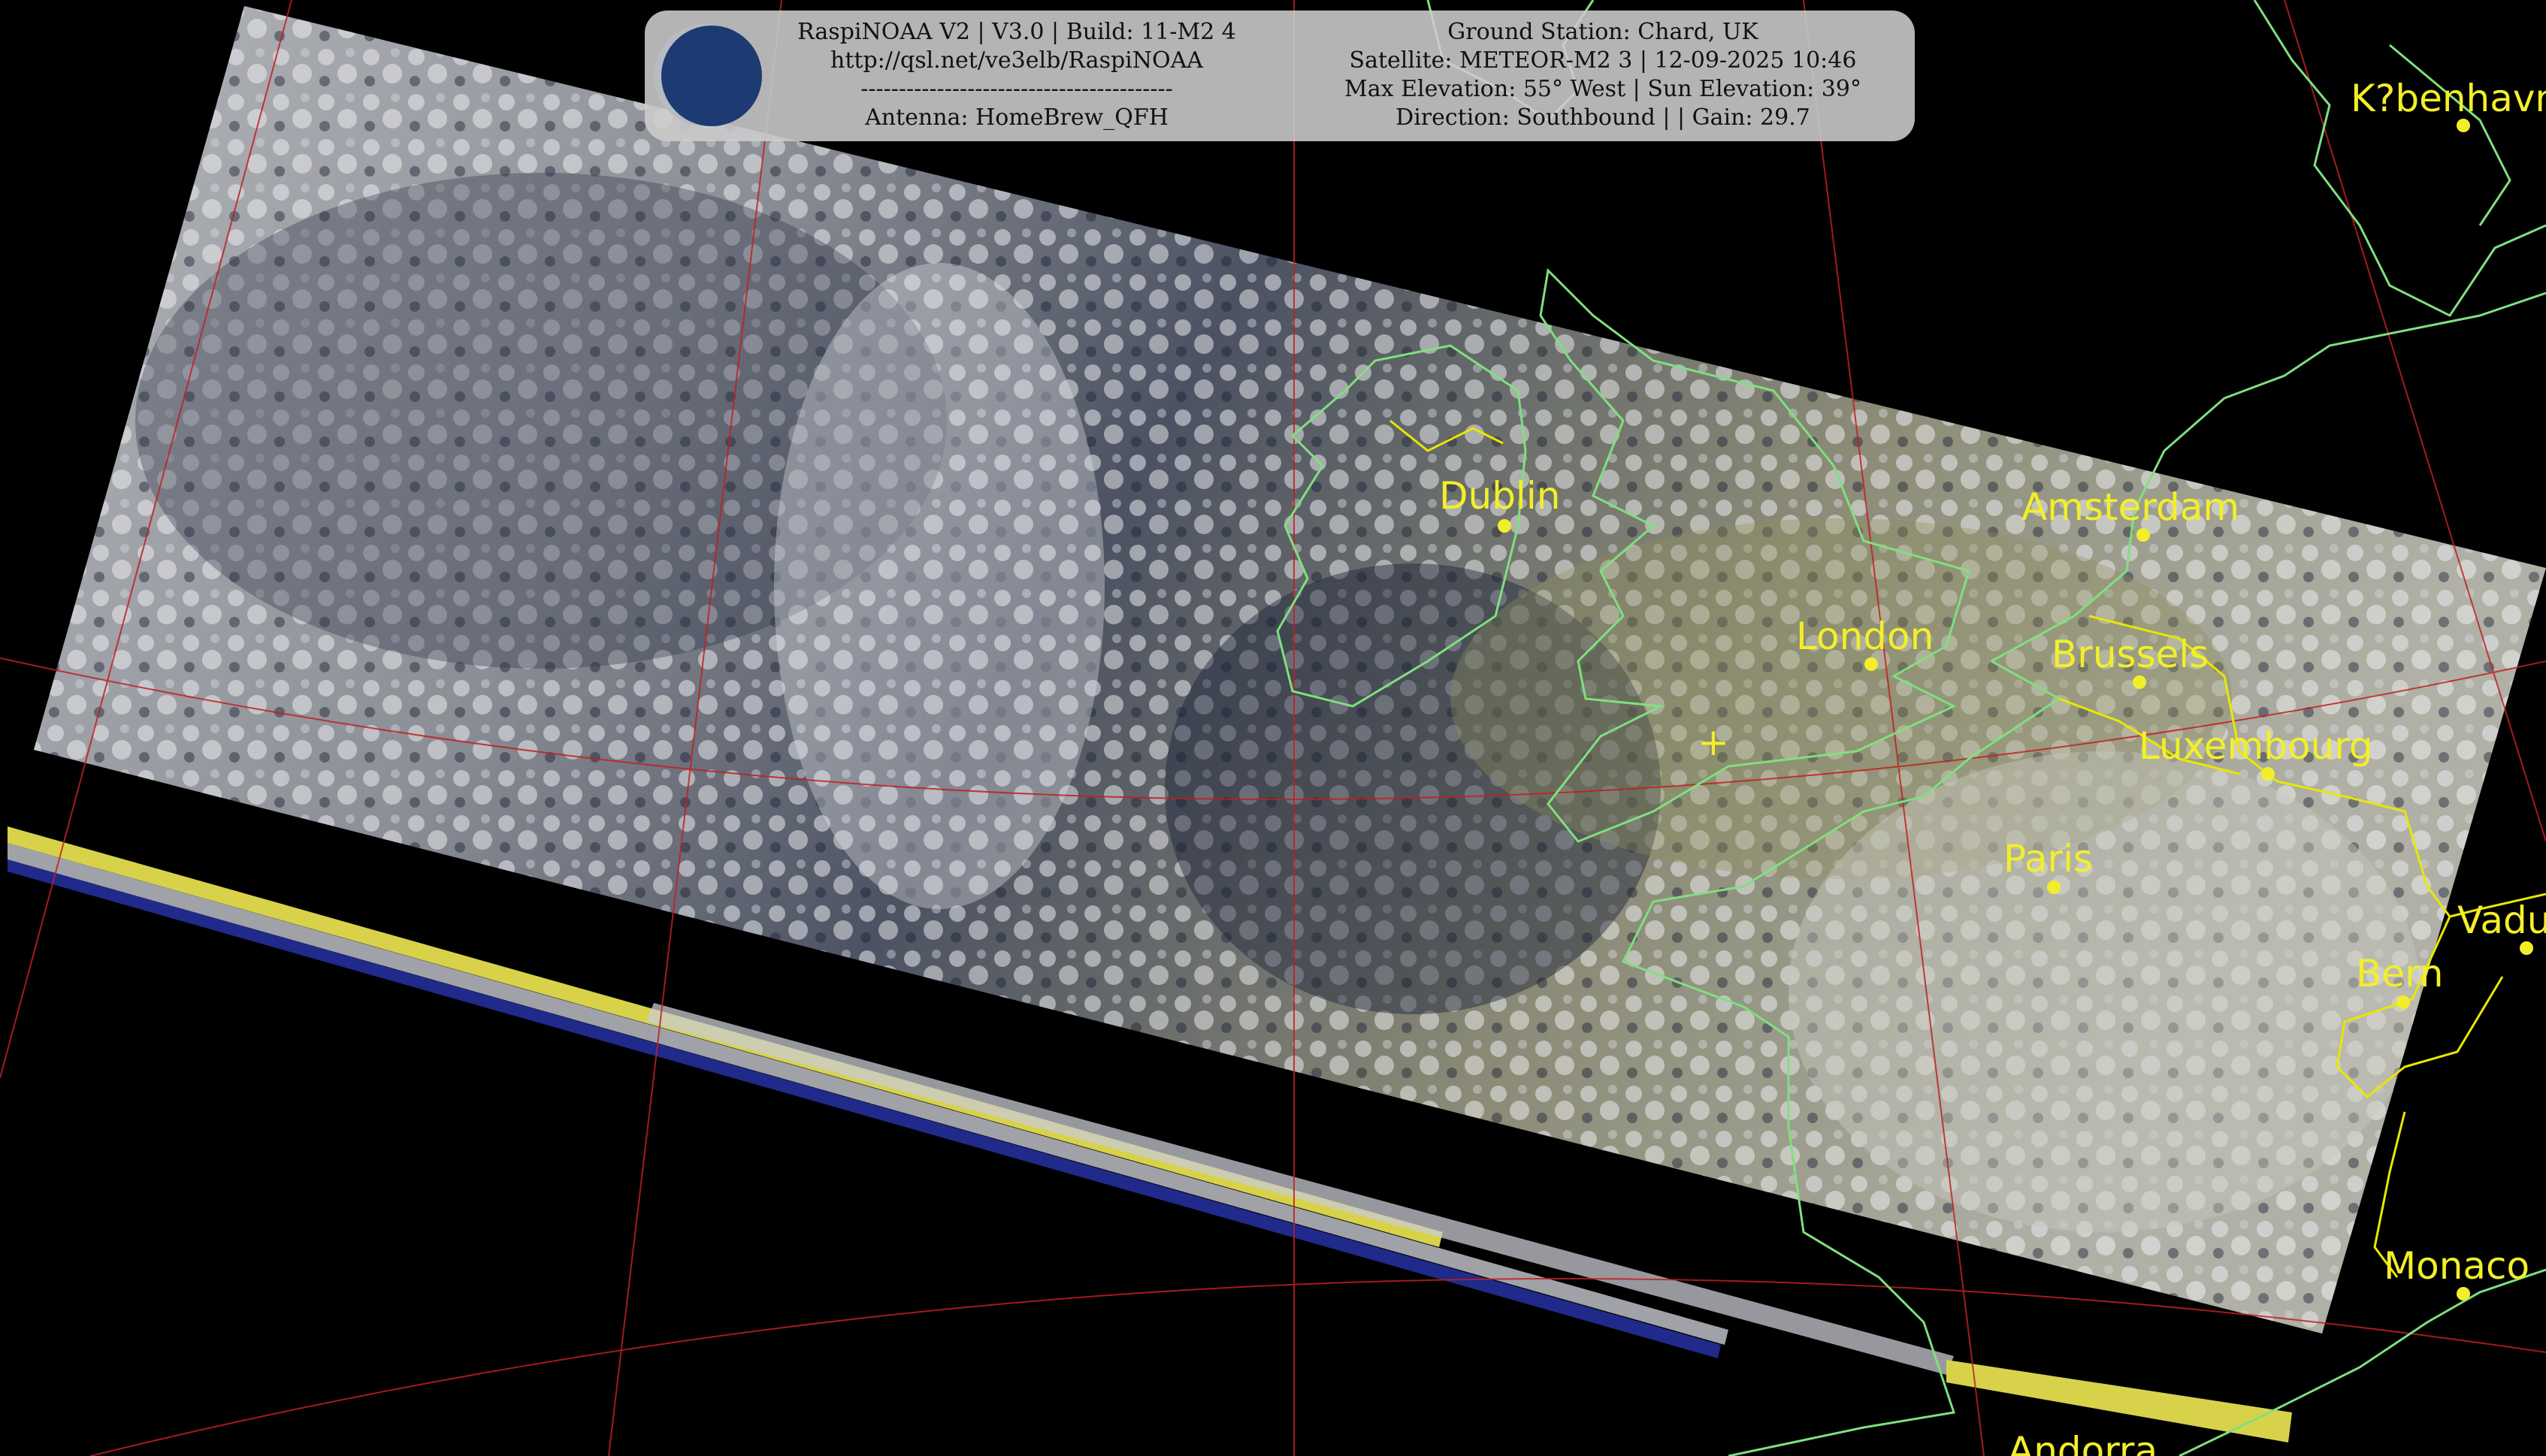  What do you see at coordinates (2526, 948) in the screenshot?
I see `city-dot-vaduz` at bounding box center [2526, 948].